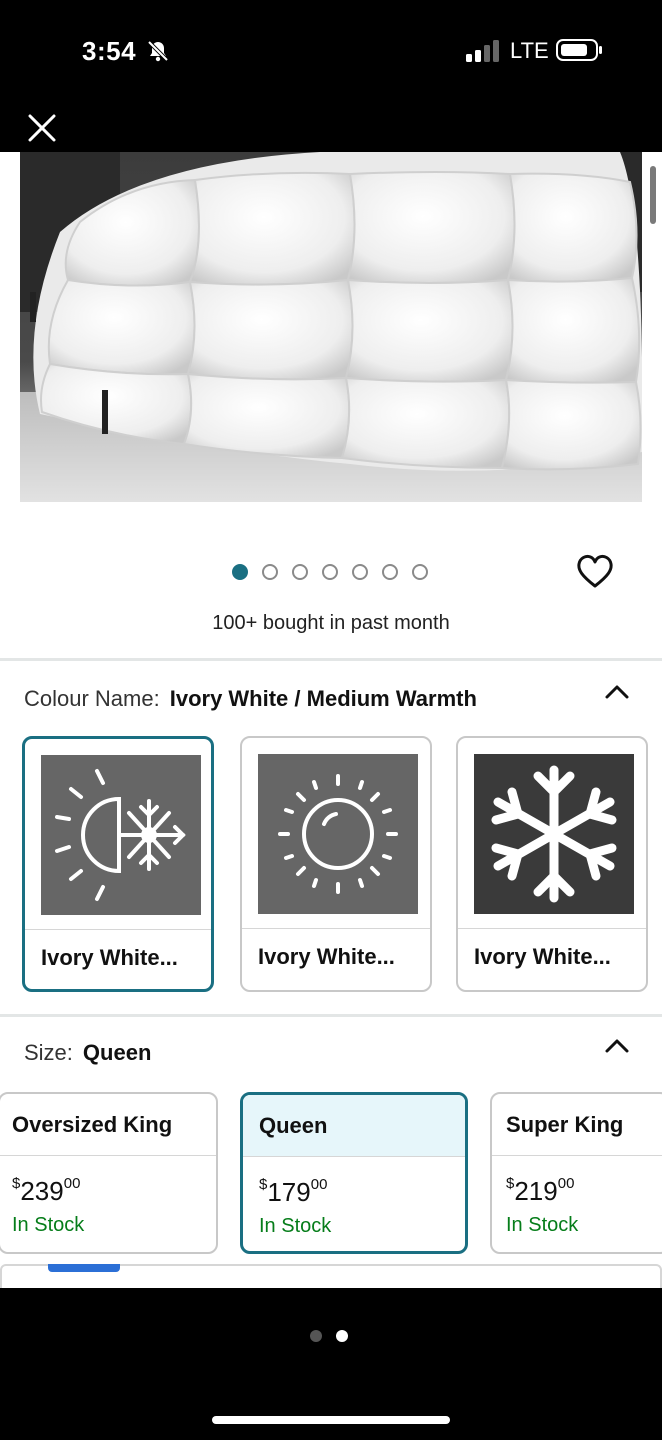 The image size is (662, 1440). I want to click on bought-past-month-label: 100+ bought in past month, so click(331, 623).